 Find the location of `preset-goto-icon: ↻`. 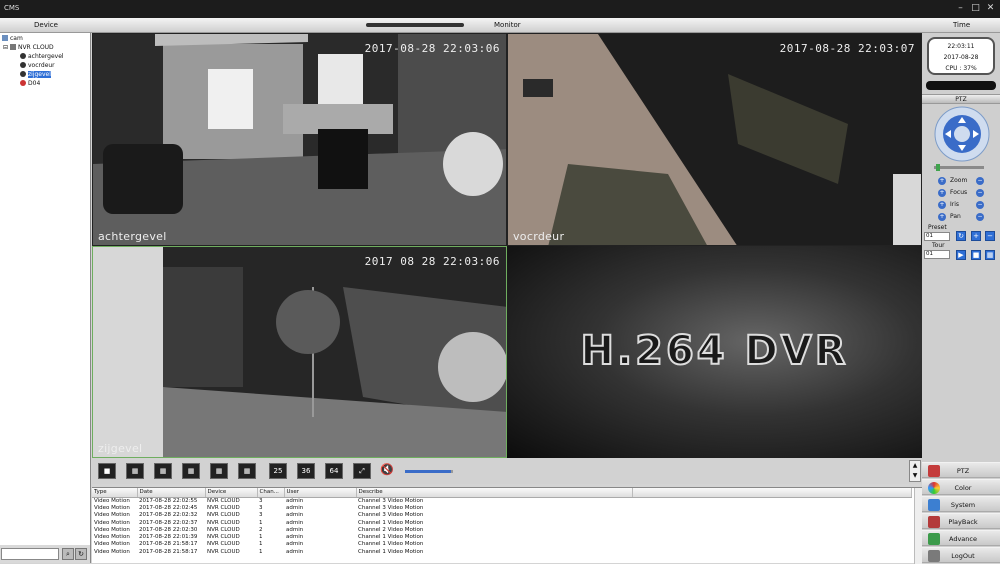

preset-goto-icon: ↻ is located at coordinates (961, 236).